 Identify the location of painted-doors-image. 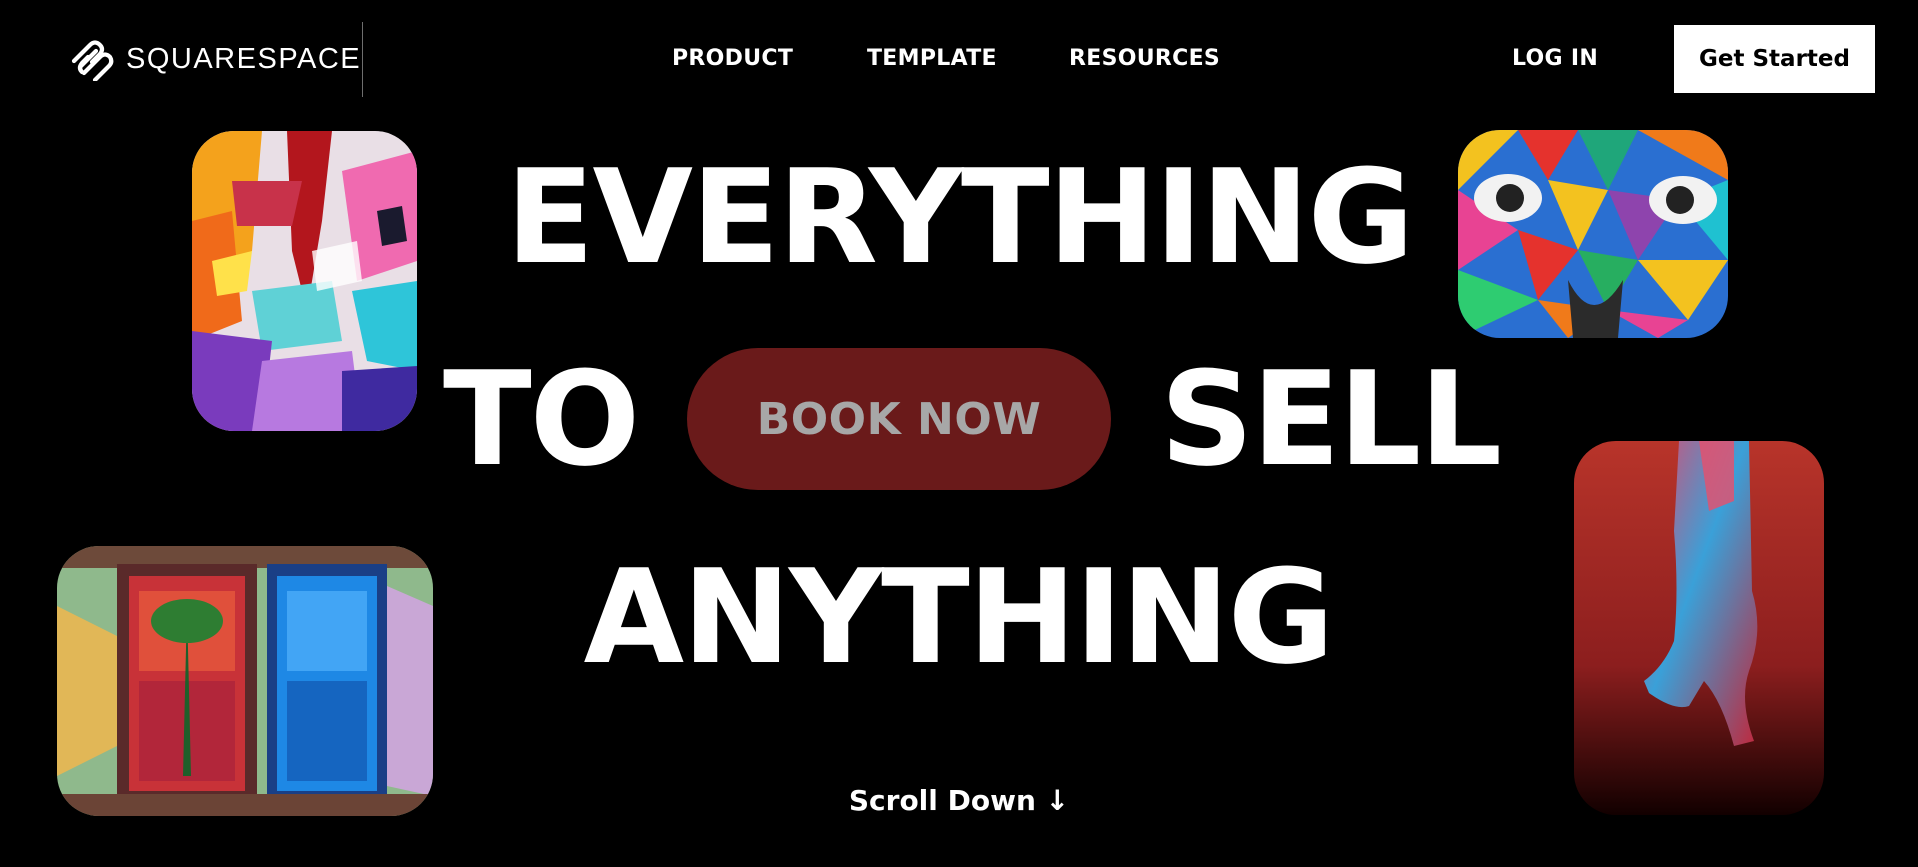
(245, 681).